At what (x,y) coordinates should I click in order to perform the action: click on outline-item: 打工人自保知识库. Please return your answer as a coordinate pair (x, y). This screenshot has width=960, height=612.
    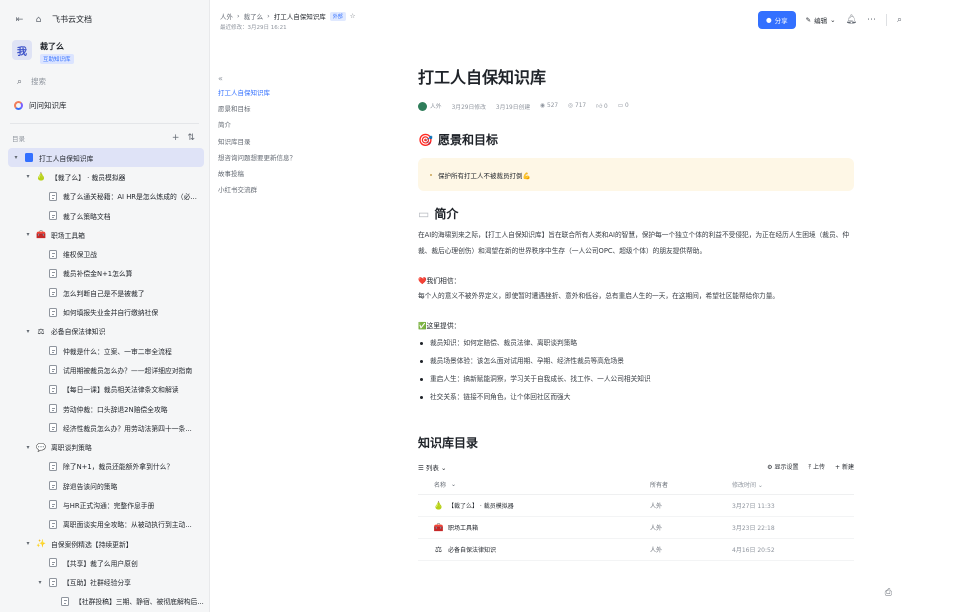
    Looking at the image, I should click on (273, 93).